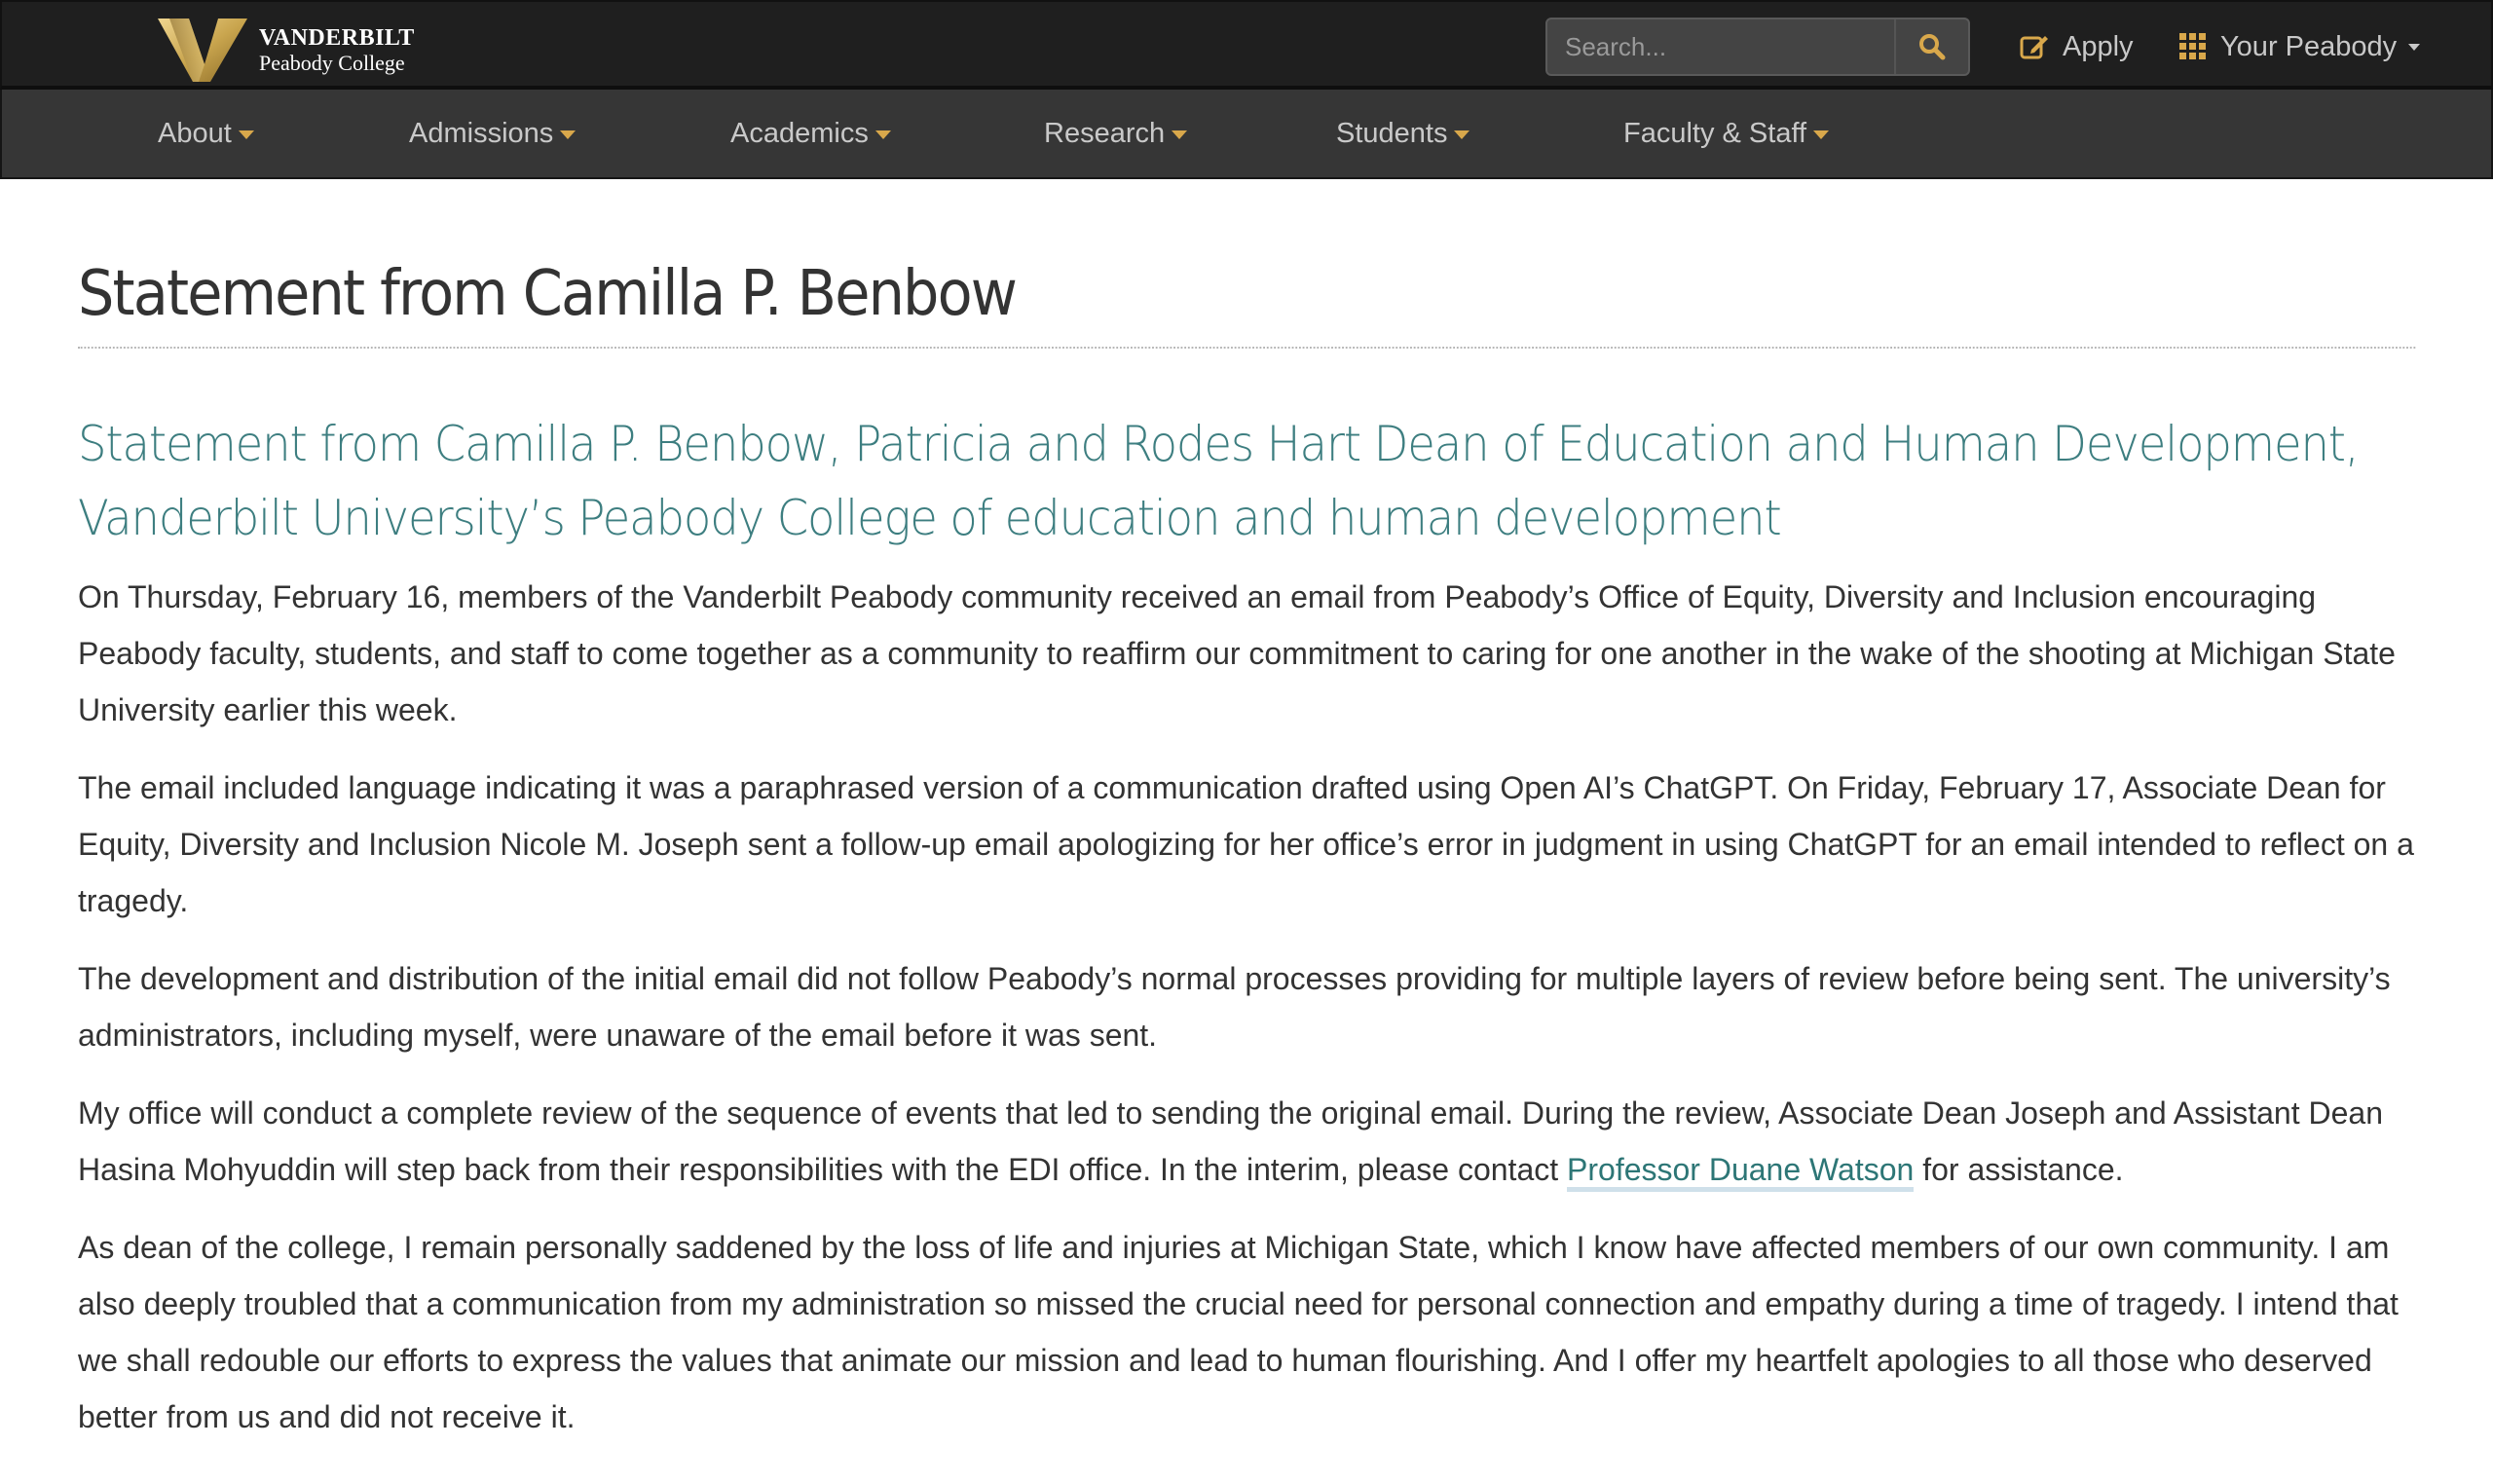 The image size is (2493, 1484). I want to click on search-button, so click(1931, 46).